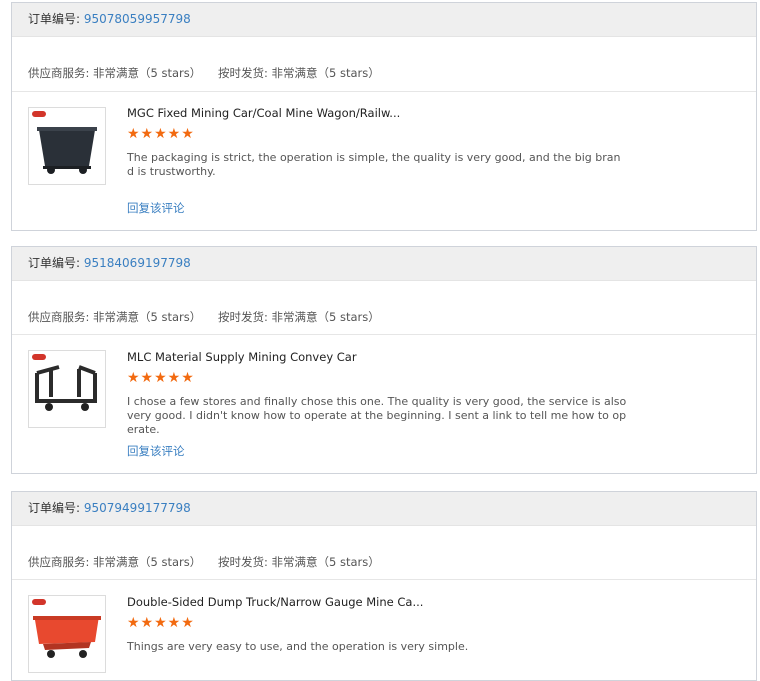 This screenshot has height=681, width=760. Describe the element at coordinates (67, 637) in the screenshot. I see `dump-truck-image` at that location.